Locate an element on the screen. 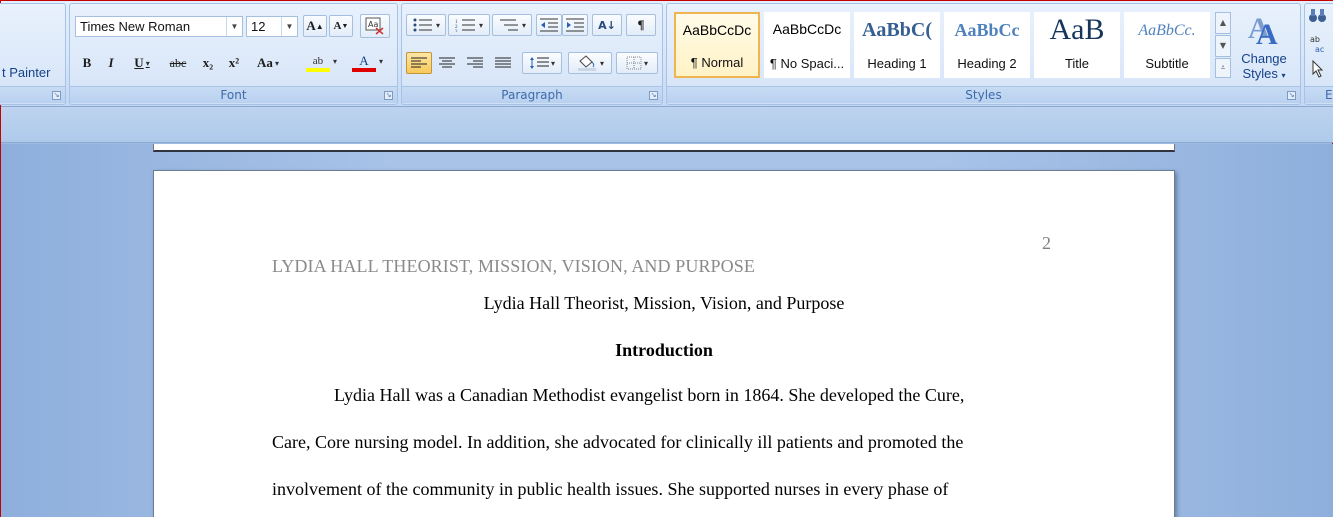 Image resolution: width=1333 pixels, height=517 pixels. font-name-combobox: Times New Roman ▼ is located at coordinates (159, 26).